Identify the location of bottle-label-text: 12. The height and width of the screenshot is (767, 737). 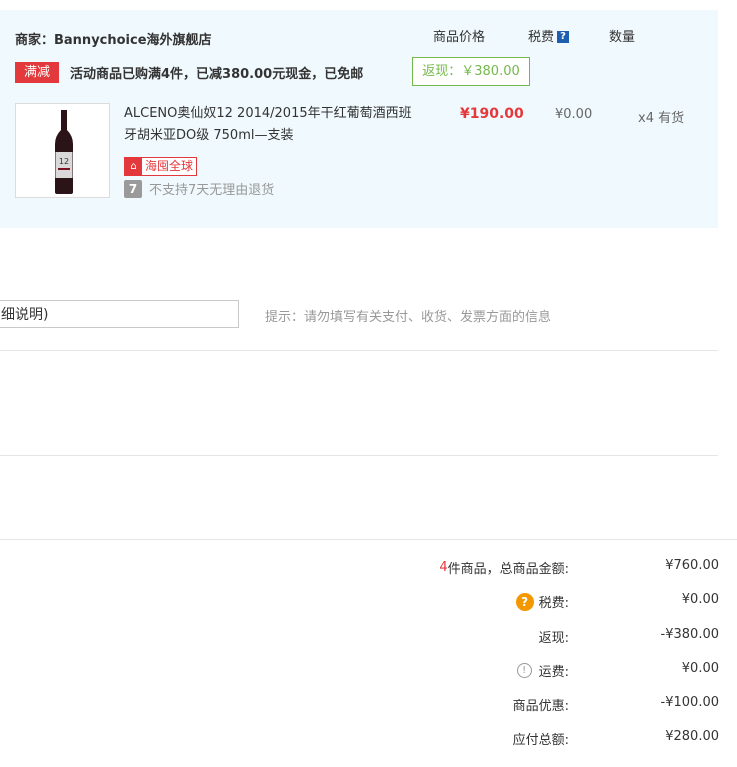
(64, 161).